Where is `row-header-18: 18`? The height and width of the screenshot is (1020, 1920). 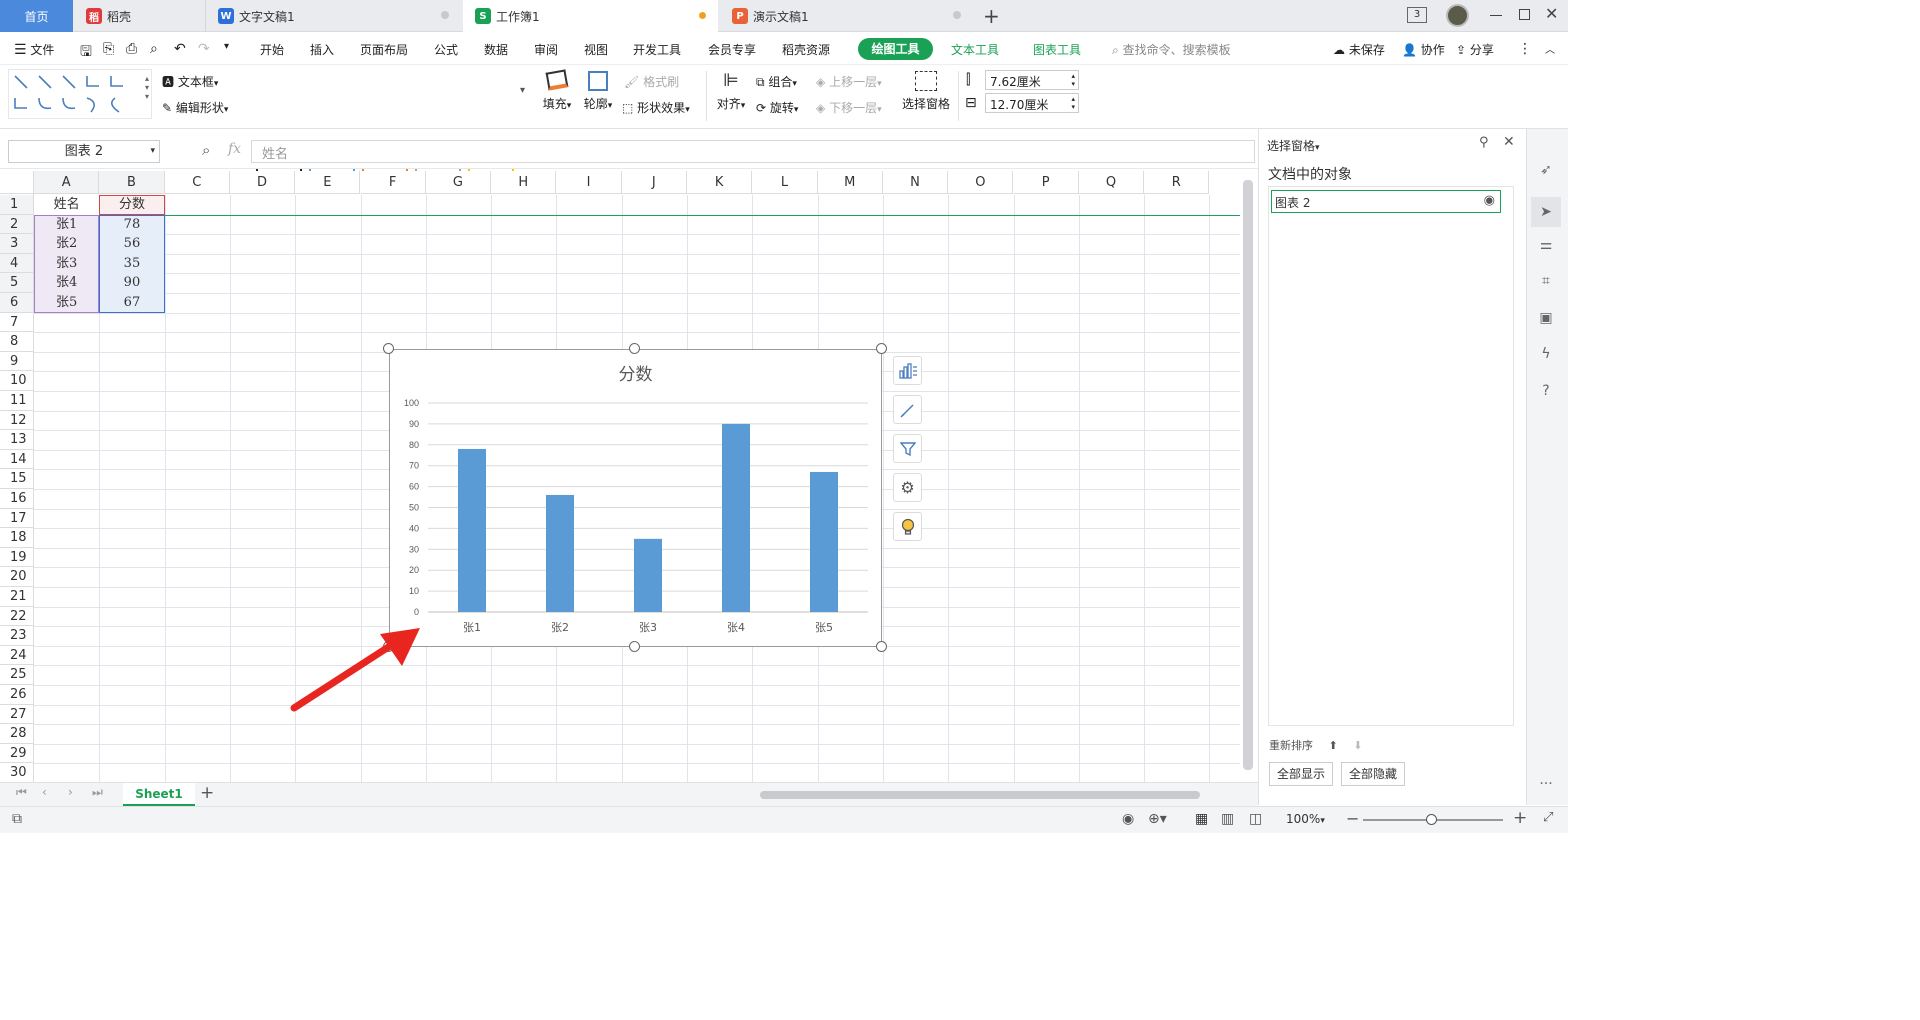 row-header-18: 18 is located at coordinates (16, 538).